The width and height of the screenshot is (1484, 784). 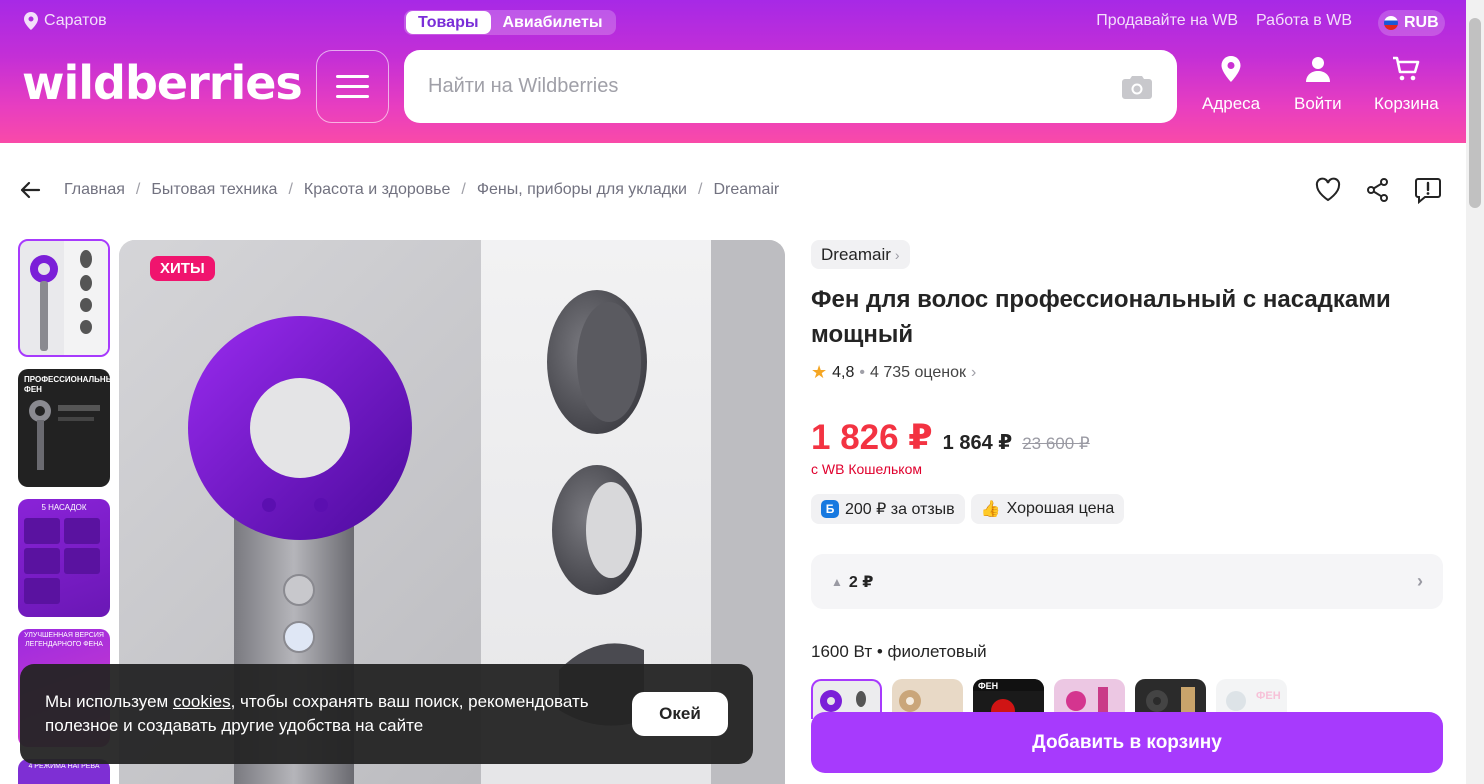 I want to click on cookies-link: cookies, so click(x=202, y=701).